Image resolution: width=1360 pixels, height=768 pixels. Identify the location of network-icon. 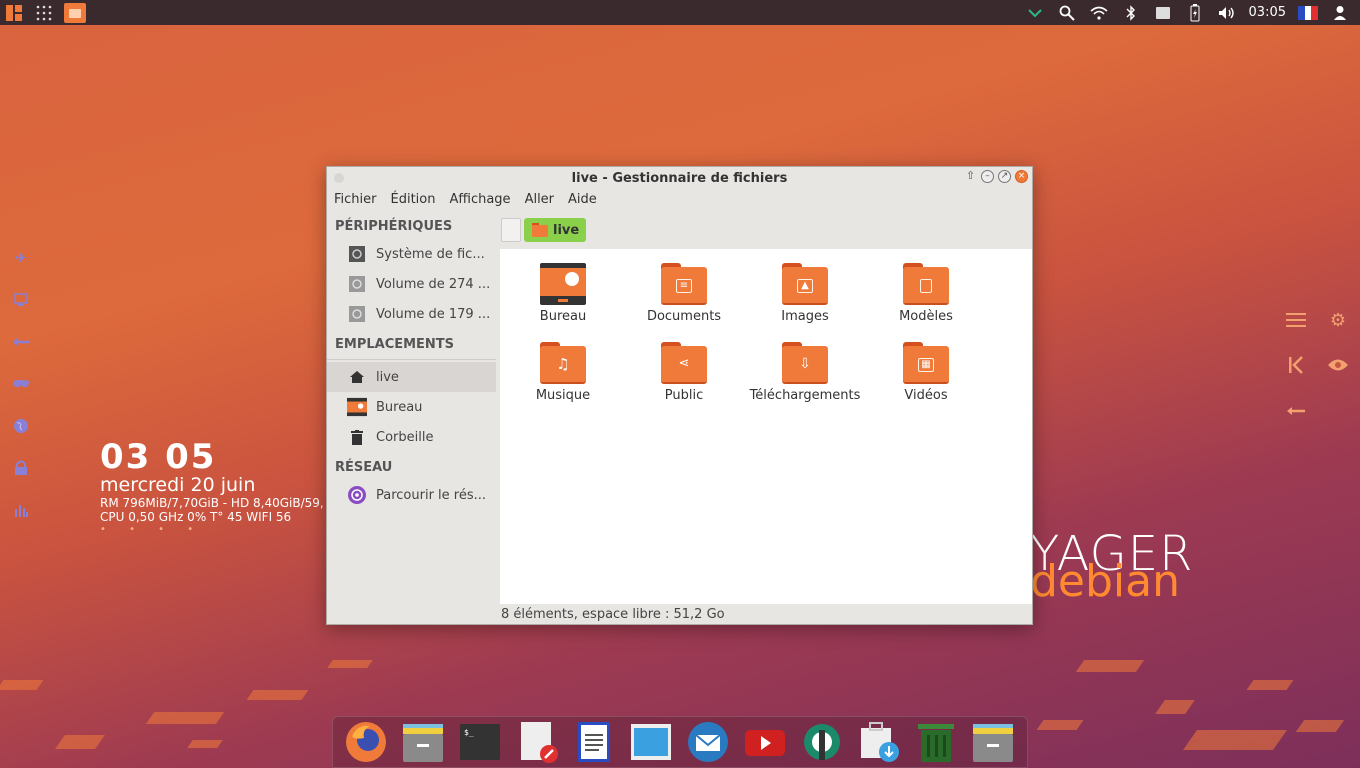
(357, 495).